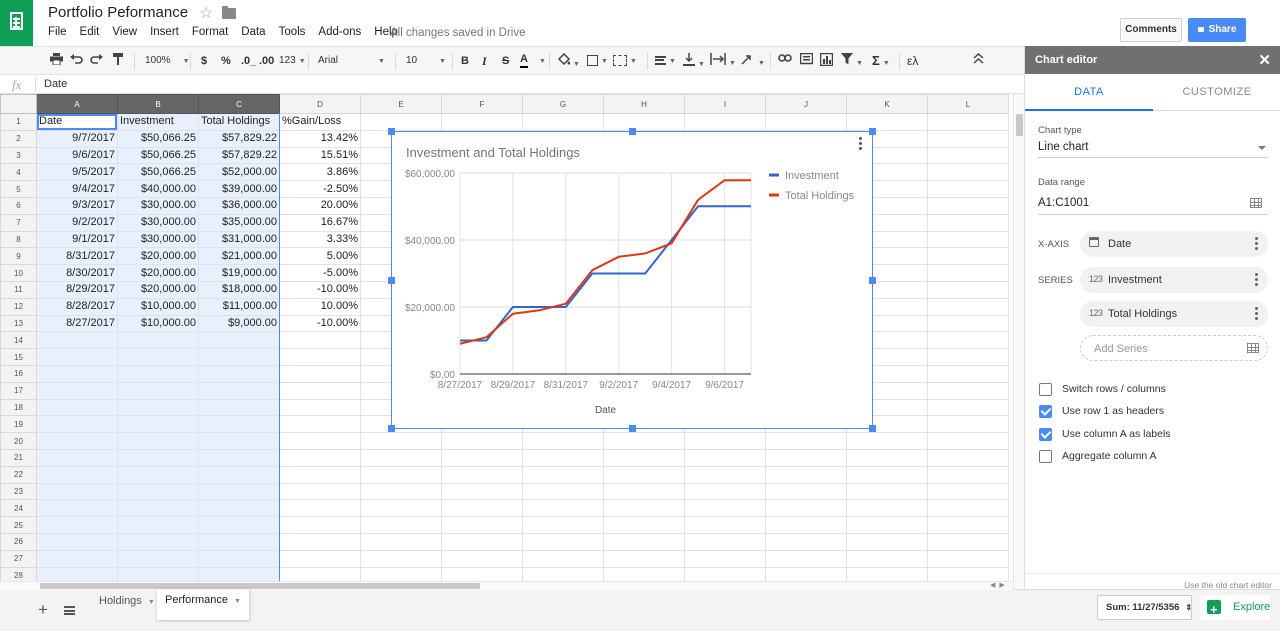  Describe the element at coordinates (1253, 348) in the screenshot. I see `select-range-icon` at that location.